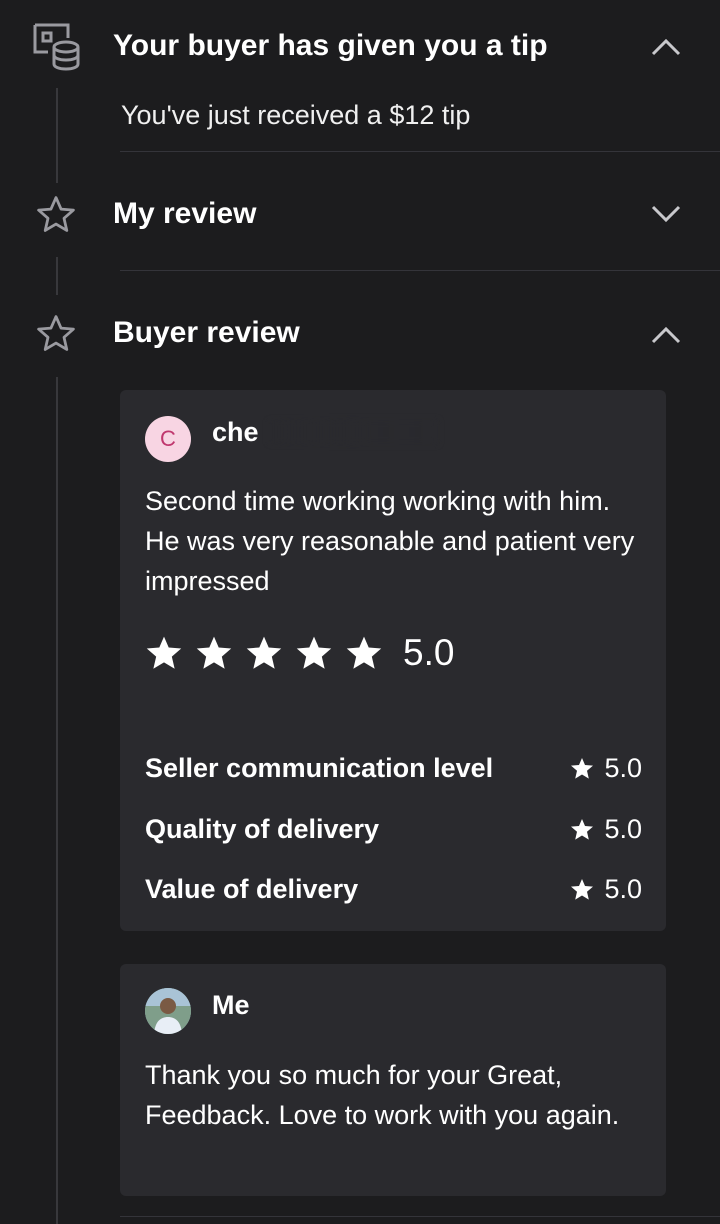 The width and height of the screenshot is (720, 1224). What do you see at coordinates (206, 332) in the screenshot?
I see `buyer-review-section-title: Buyer review` at bounding box center [206, 332].